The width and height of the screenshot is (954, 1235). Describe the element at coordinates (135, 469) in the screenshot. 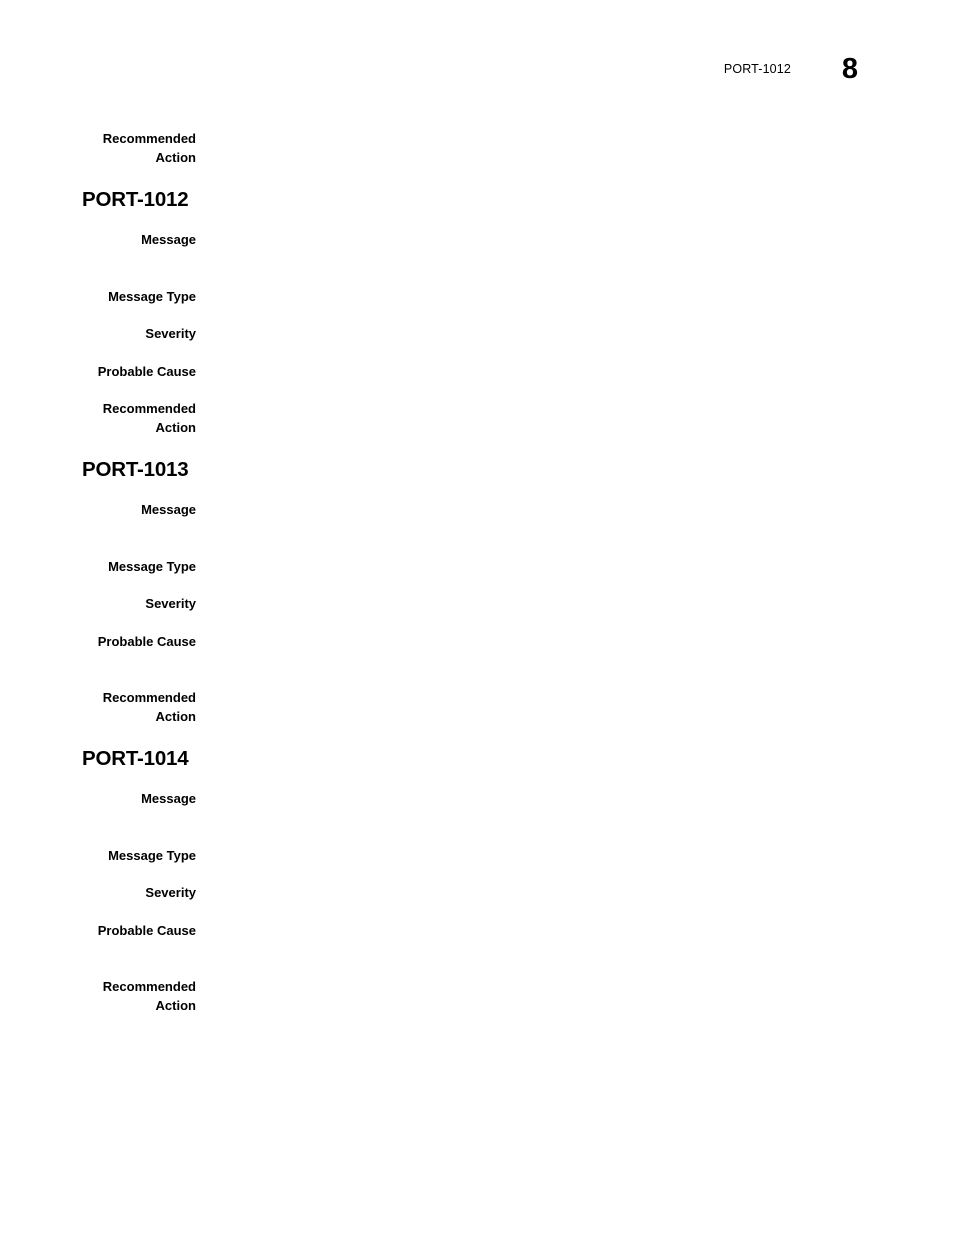

I see `section-heading-port-1013: PORT-1013` at that location.